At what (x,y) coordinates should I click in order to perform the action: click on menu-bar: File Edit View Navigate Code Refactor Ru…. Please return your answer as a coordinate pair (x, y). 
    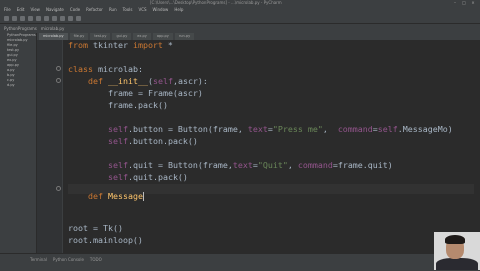
    Looking at the image, I should click on (240, 10).